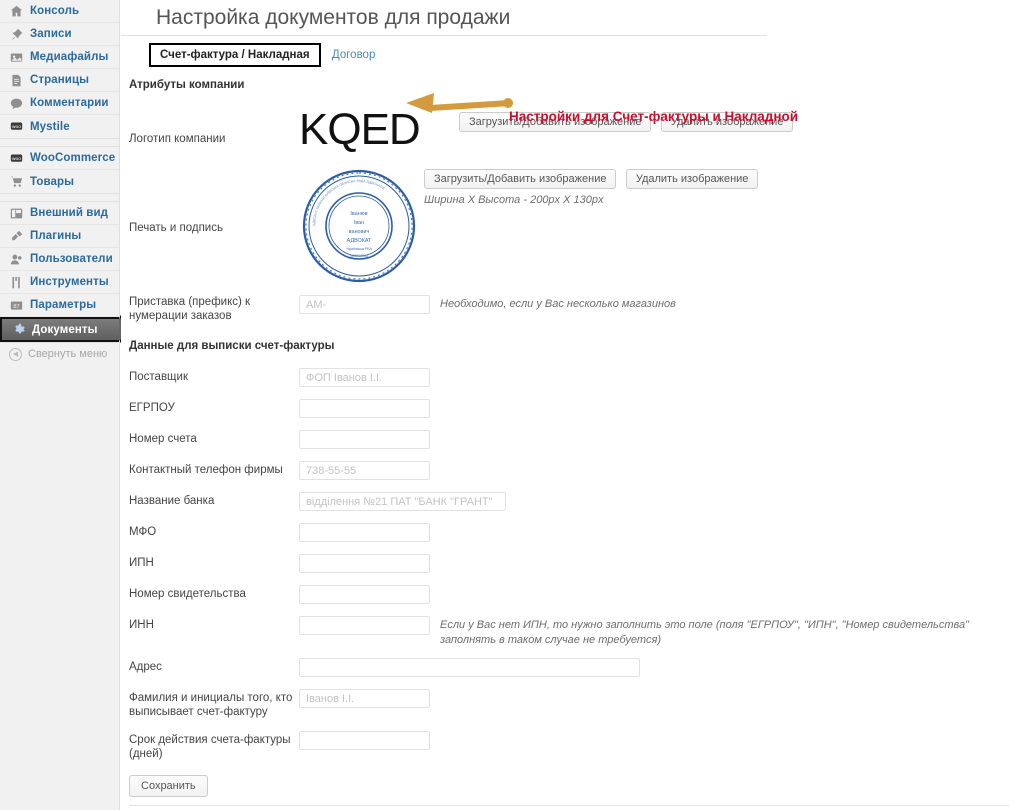 This screenshot has height=810, width=1024. Describe the element at coordinates (59, 259) in the screenshot. I see `sidebar-item-пользователи: Пользователи` at that location.